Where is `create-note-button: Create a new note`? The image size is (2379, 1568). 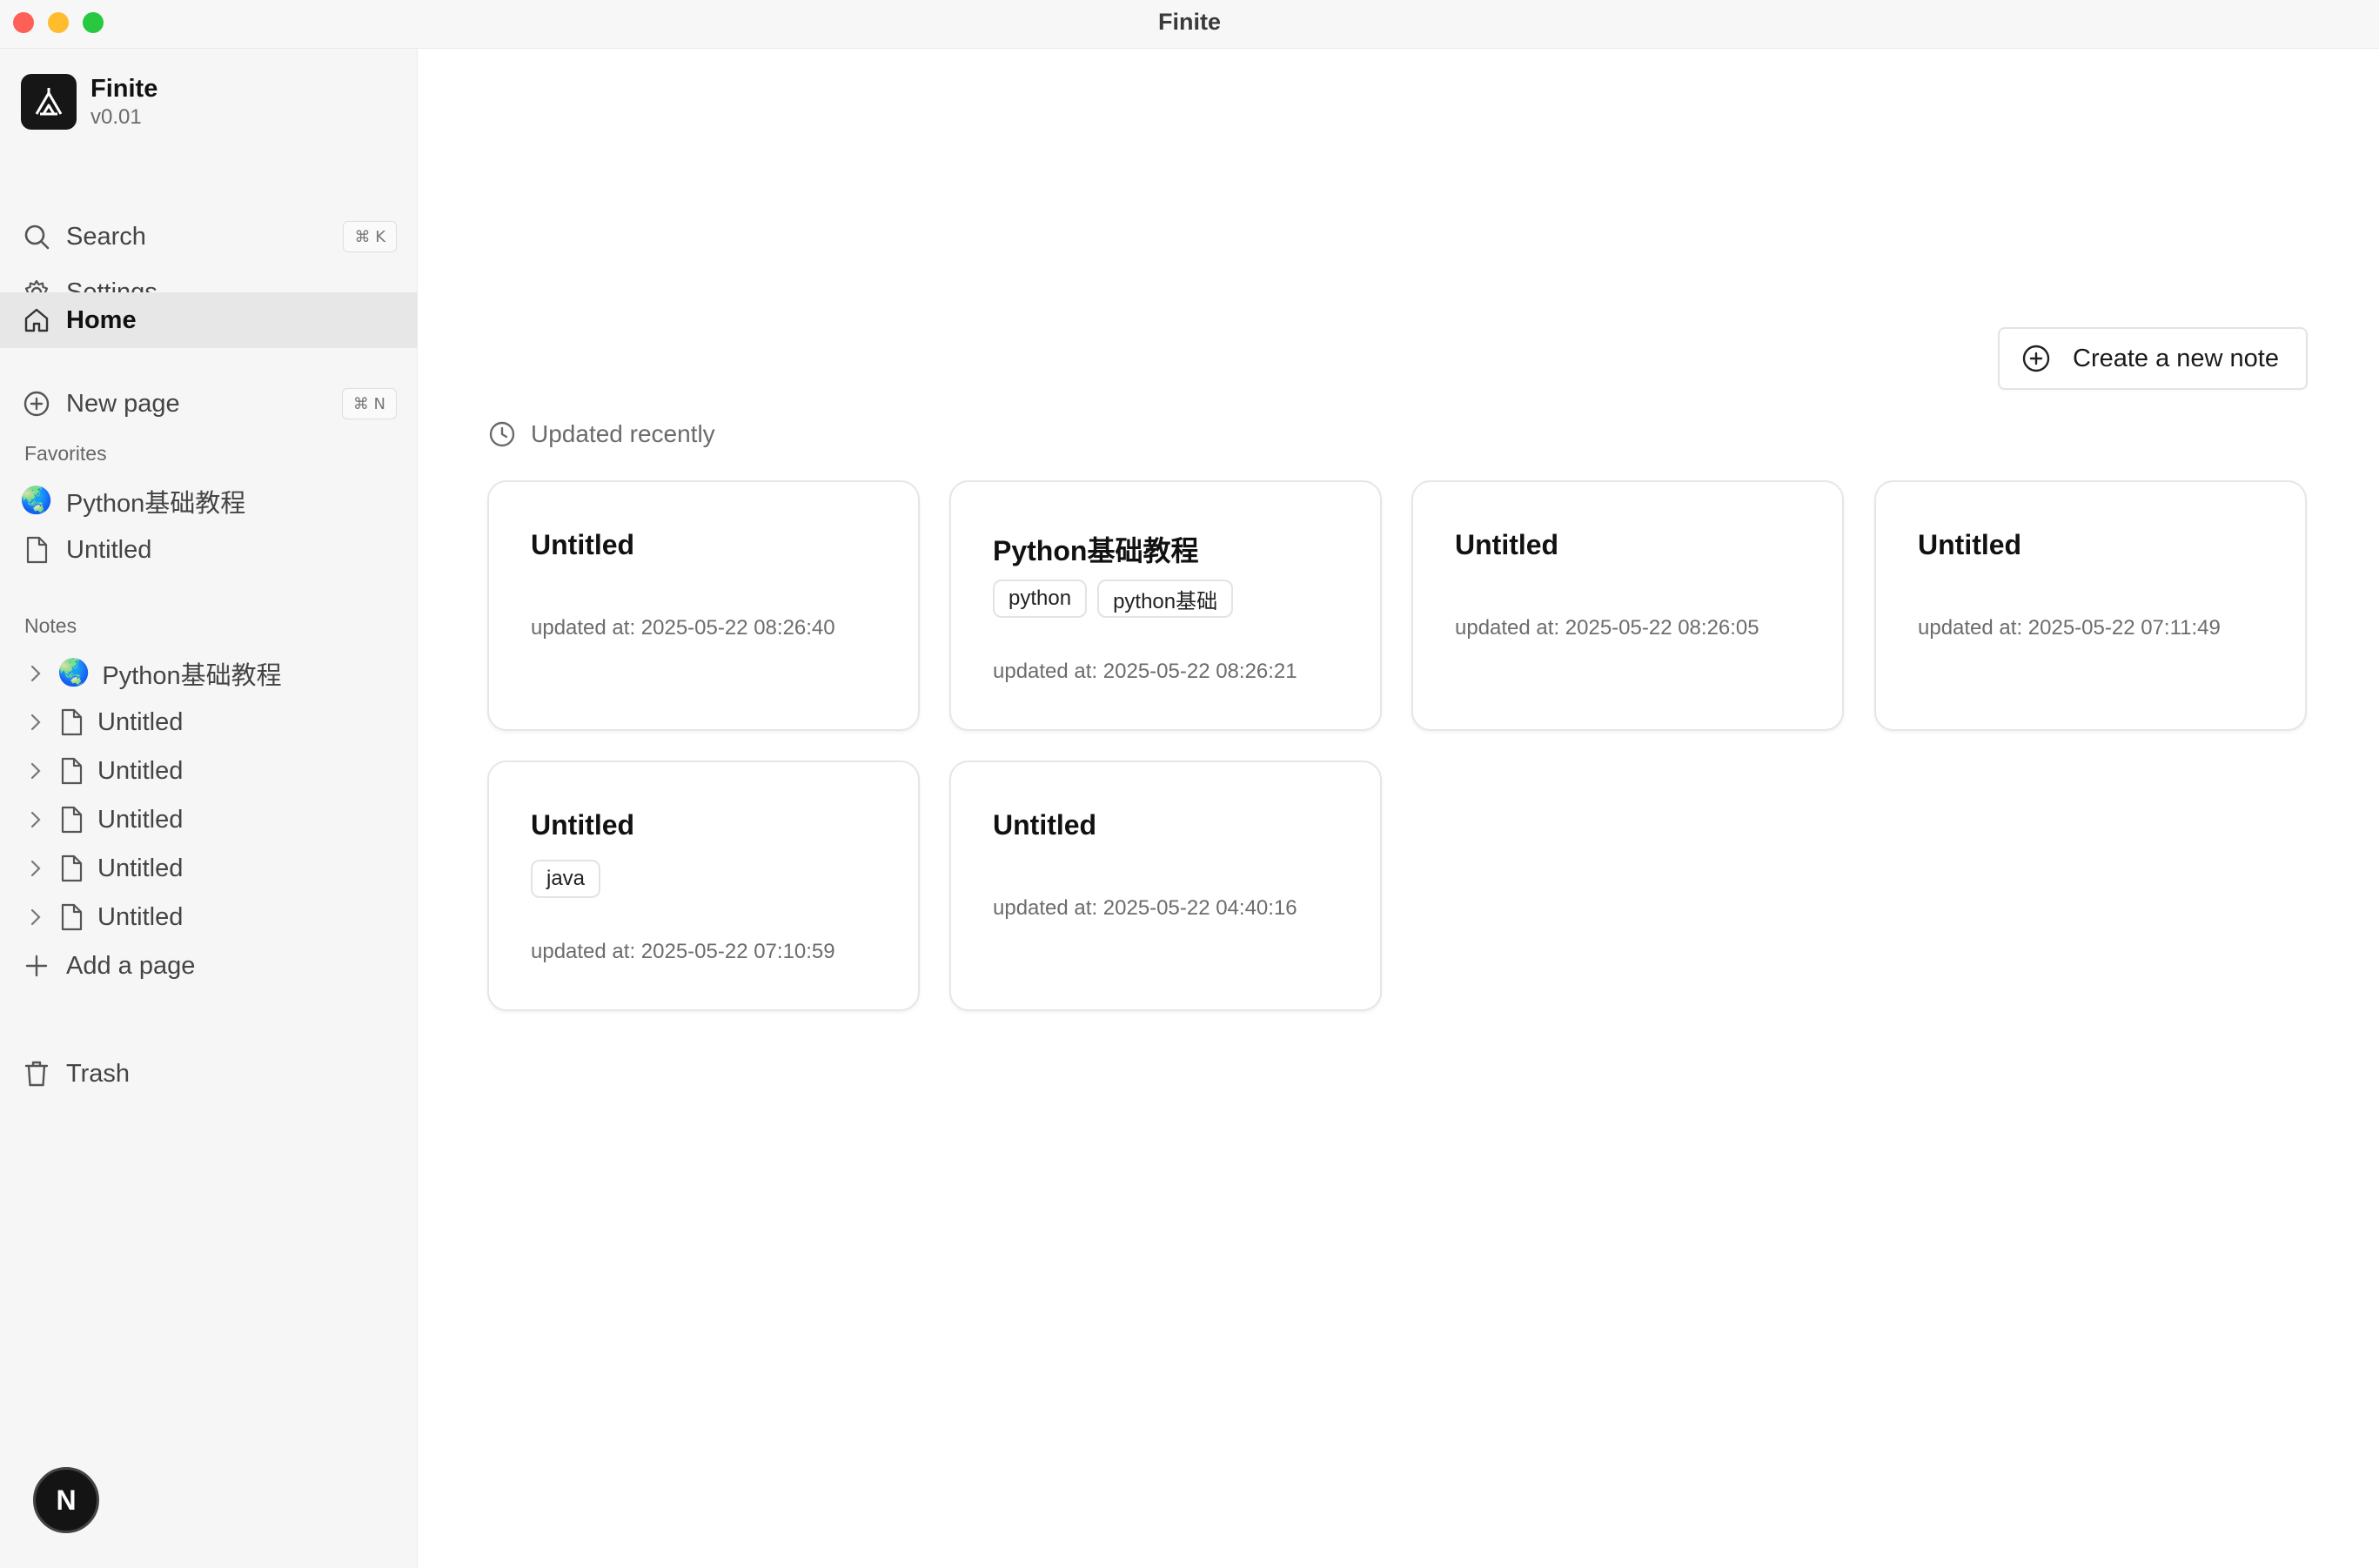 create-note-button: Create a new note is located at coordinates (2153, 359).